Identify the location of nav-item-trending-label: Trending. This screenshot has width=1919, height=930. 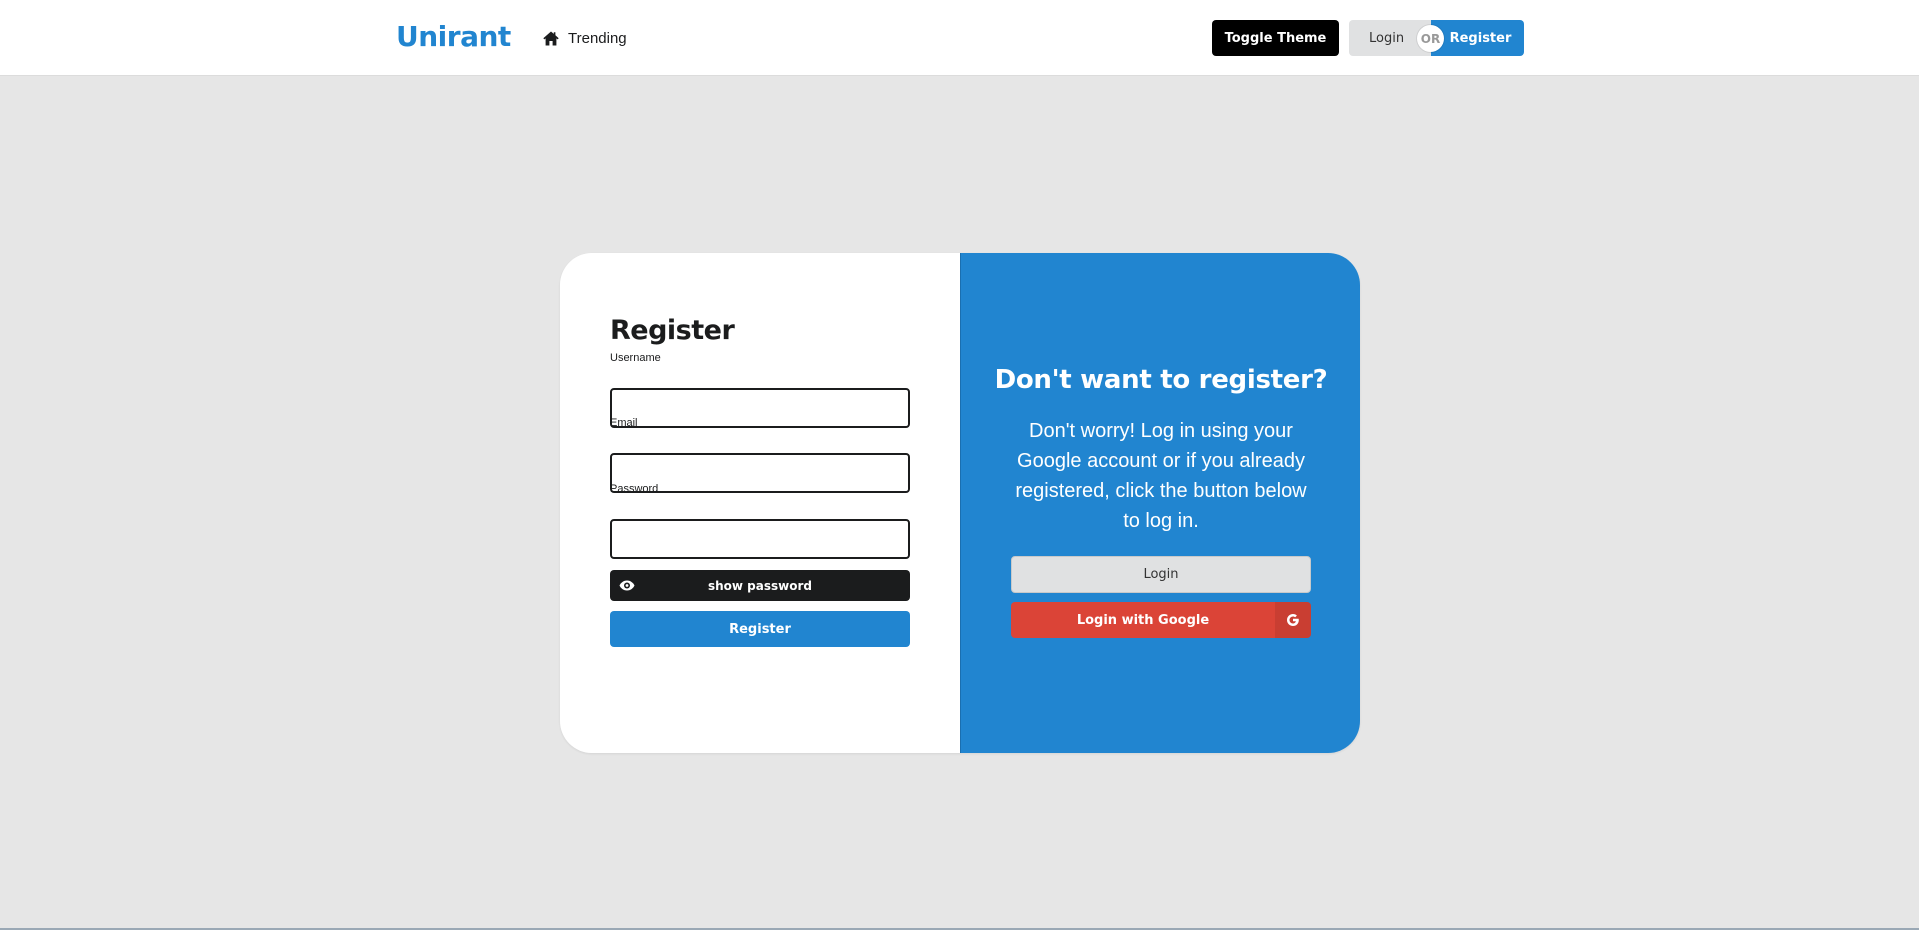
(597, 38).